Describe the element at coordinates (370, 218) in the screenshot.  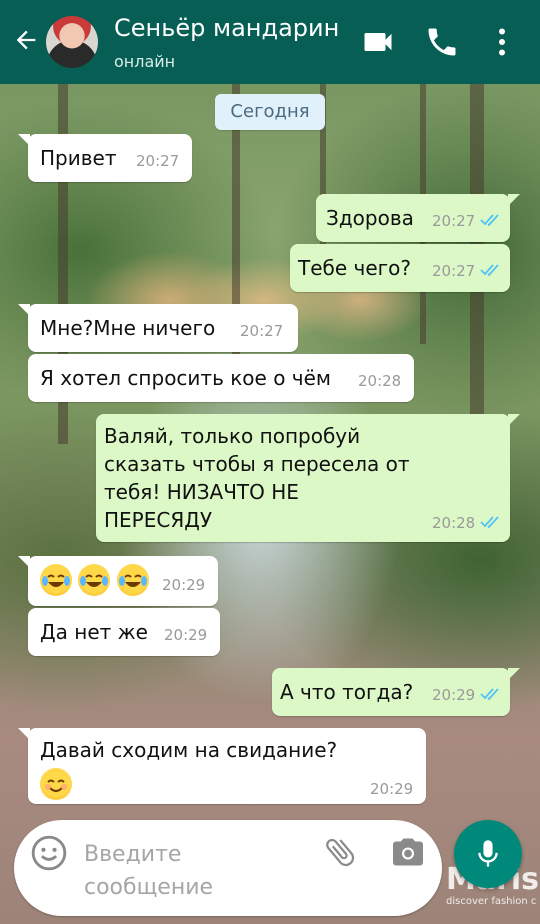
I see `message-text: Здорова` at that location.